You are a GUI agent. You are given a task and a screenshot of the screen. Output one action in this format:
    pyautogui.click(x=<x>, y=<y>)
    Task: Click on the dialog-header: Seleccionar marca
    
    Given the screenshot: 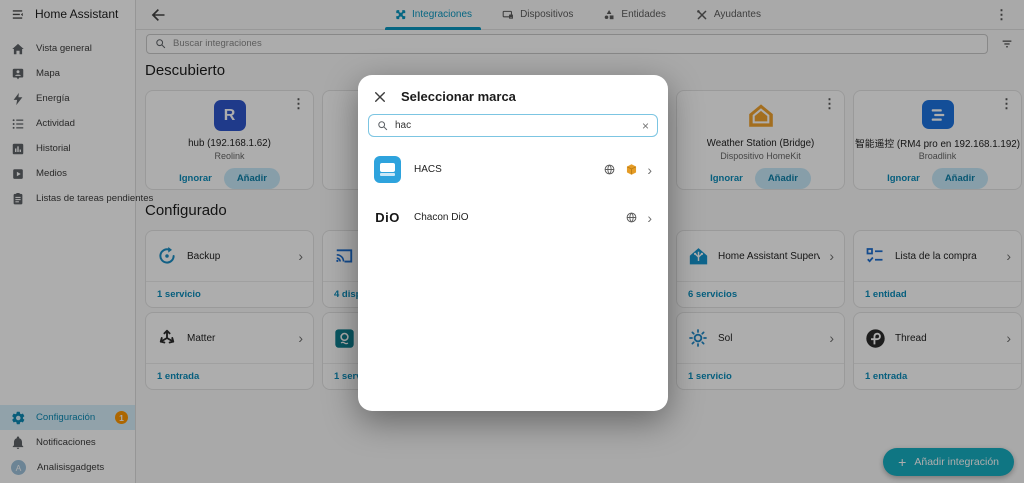 What is the action you would take?
    pyautogui.click(x=513, y=94)
    